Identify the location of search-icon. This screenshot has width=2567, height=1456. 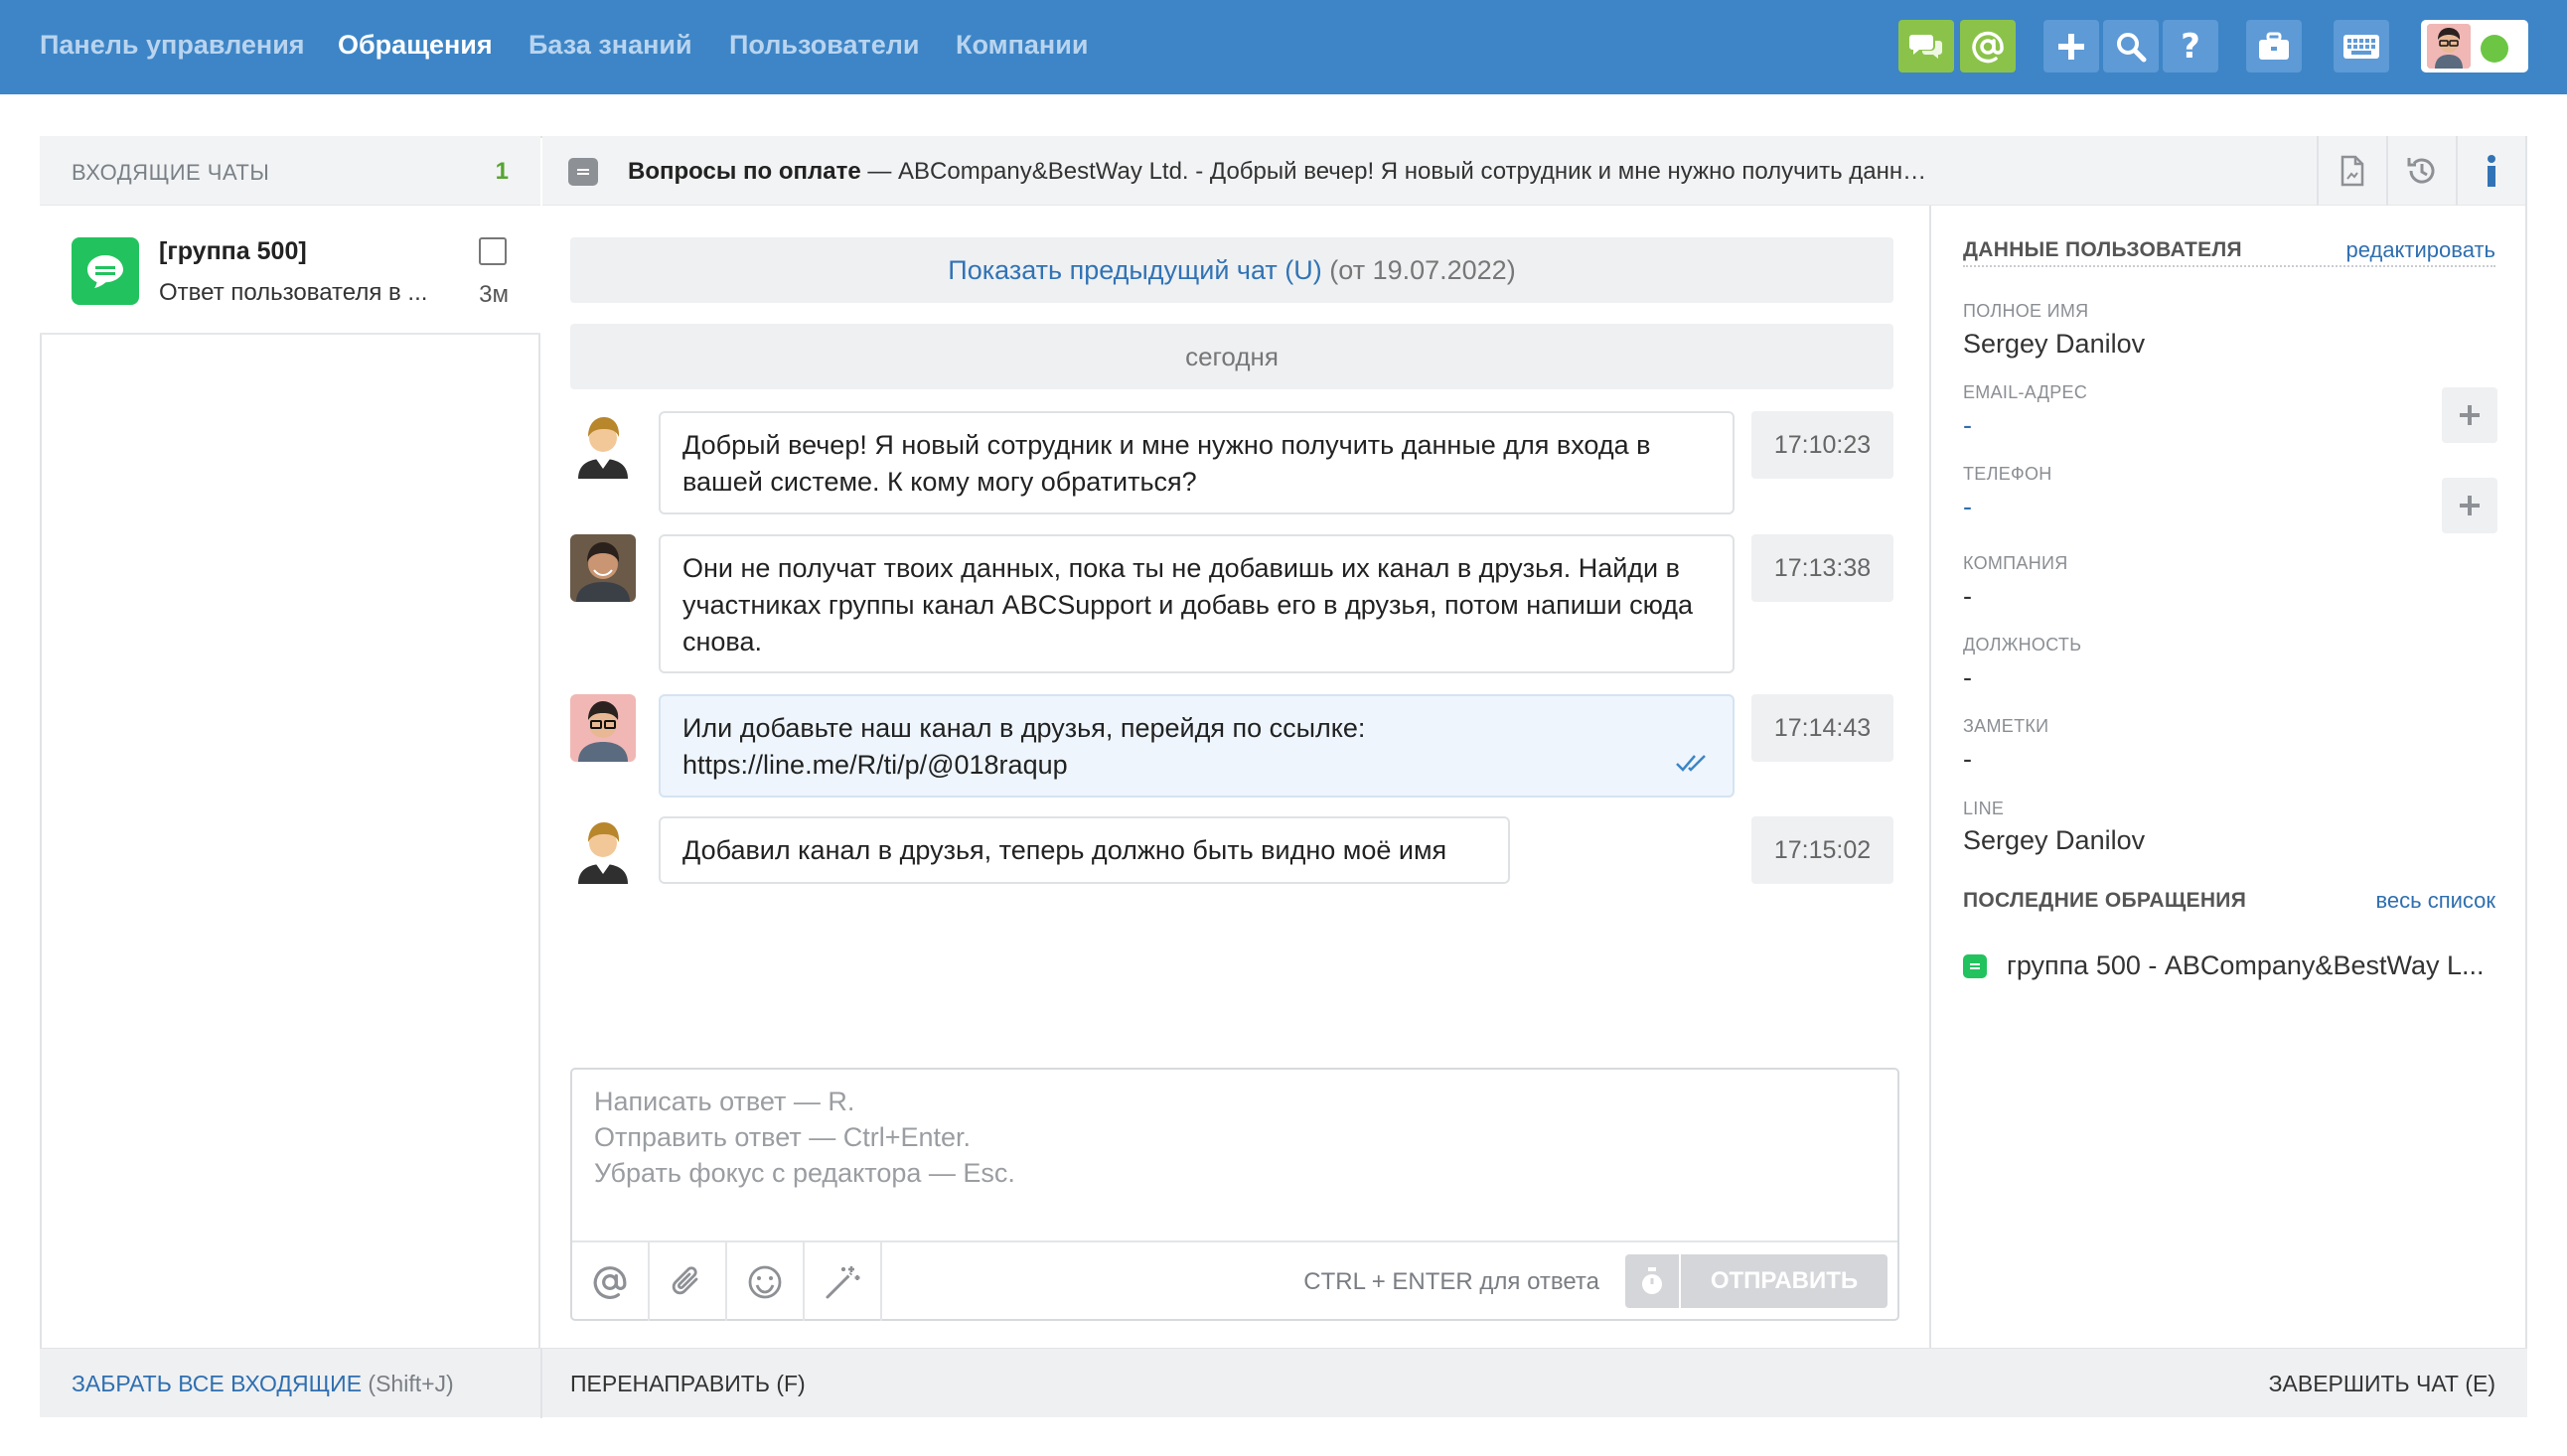
(2131, 46).